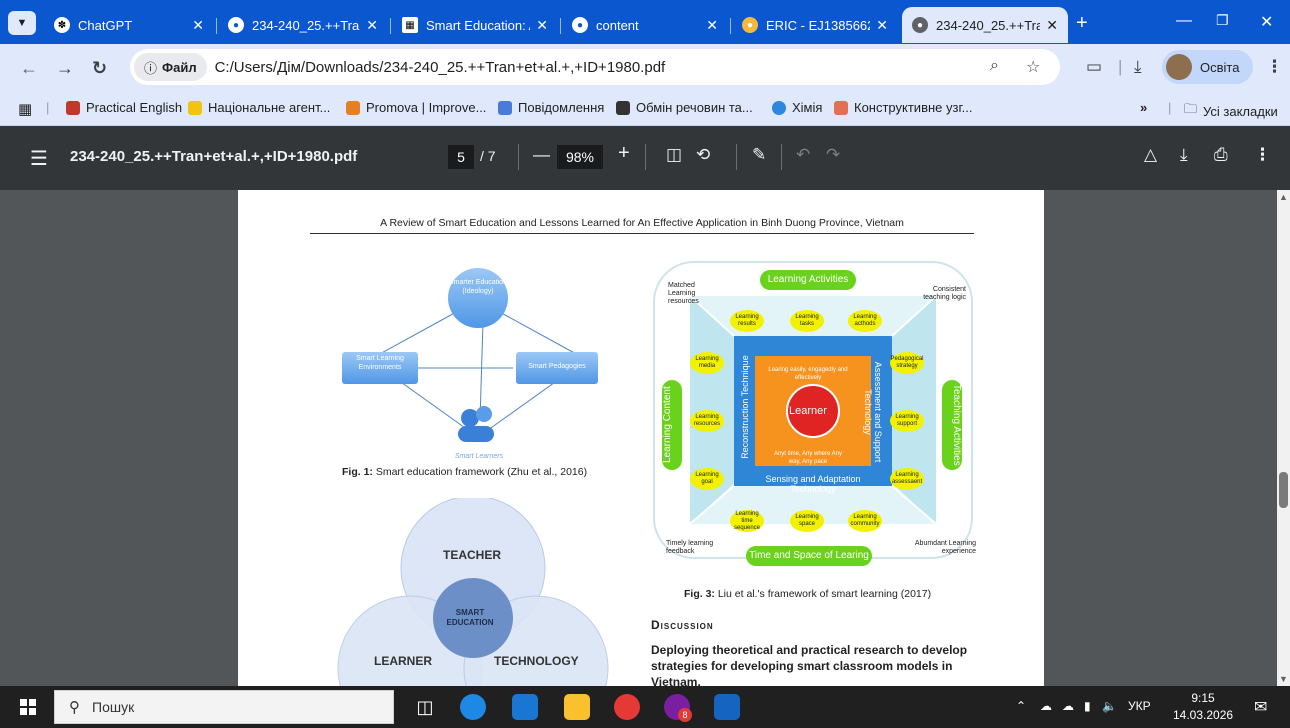 The image size is (1290, 728). I want to click on page-number-input: 5, so click(461, 157).